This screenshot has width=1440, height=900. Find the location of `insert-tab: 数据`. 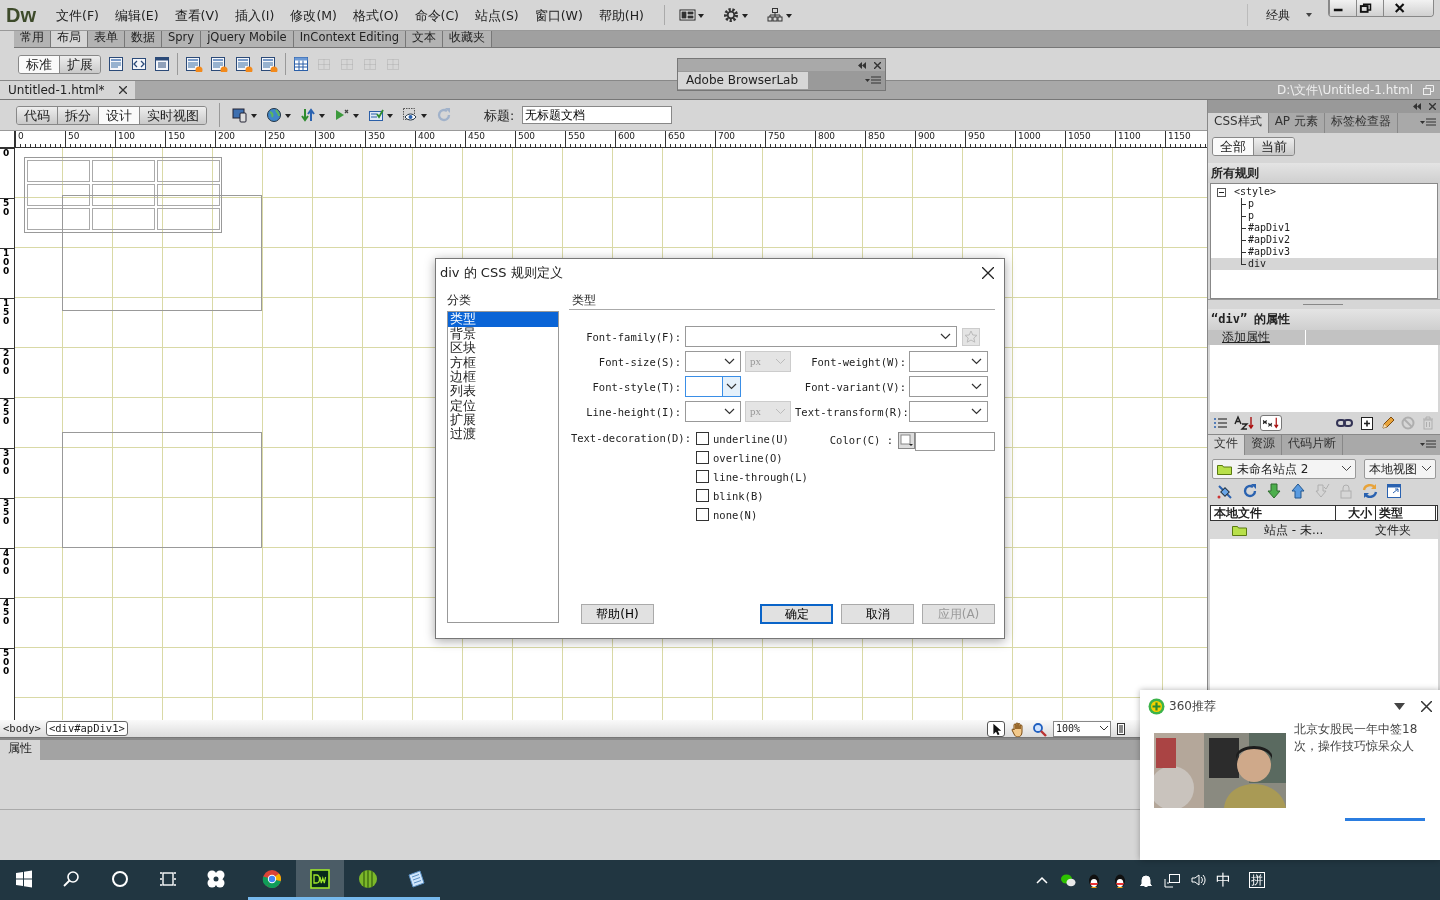

insert-tab: 数据 is located at coordinates (143, 39).